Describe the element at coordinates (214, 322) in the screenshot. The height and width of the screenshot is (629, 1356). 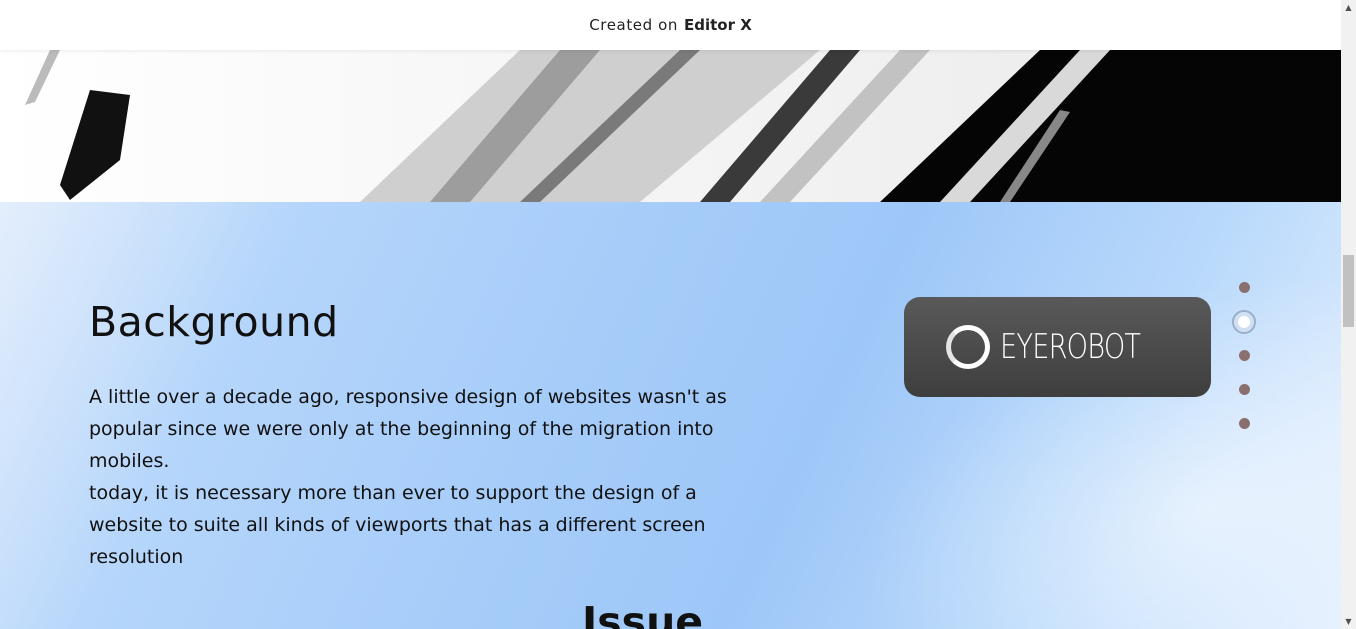
I see `section-title: Background` at that location.